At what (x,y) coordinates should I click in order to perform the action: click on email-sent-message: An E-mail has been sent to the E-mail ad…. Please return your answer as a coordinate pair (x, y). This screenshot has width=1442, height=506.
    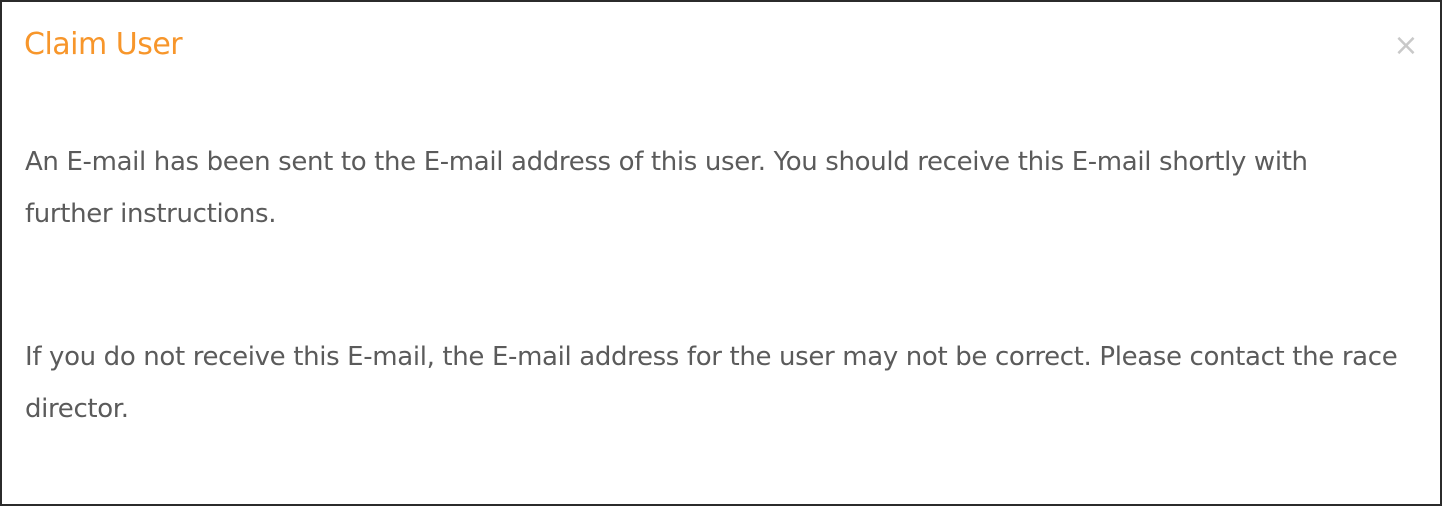
    Looking at the image, I should click on (666, 188).